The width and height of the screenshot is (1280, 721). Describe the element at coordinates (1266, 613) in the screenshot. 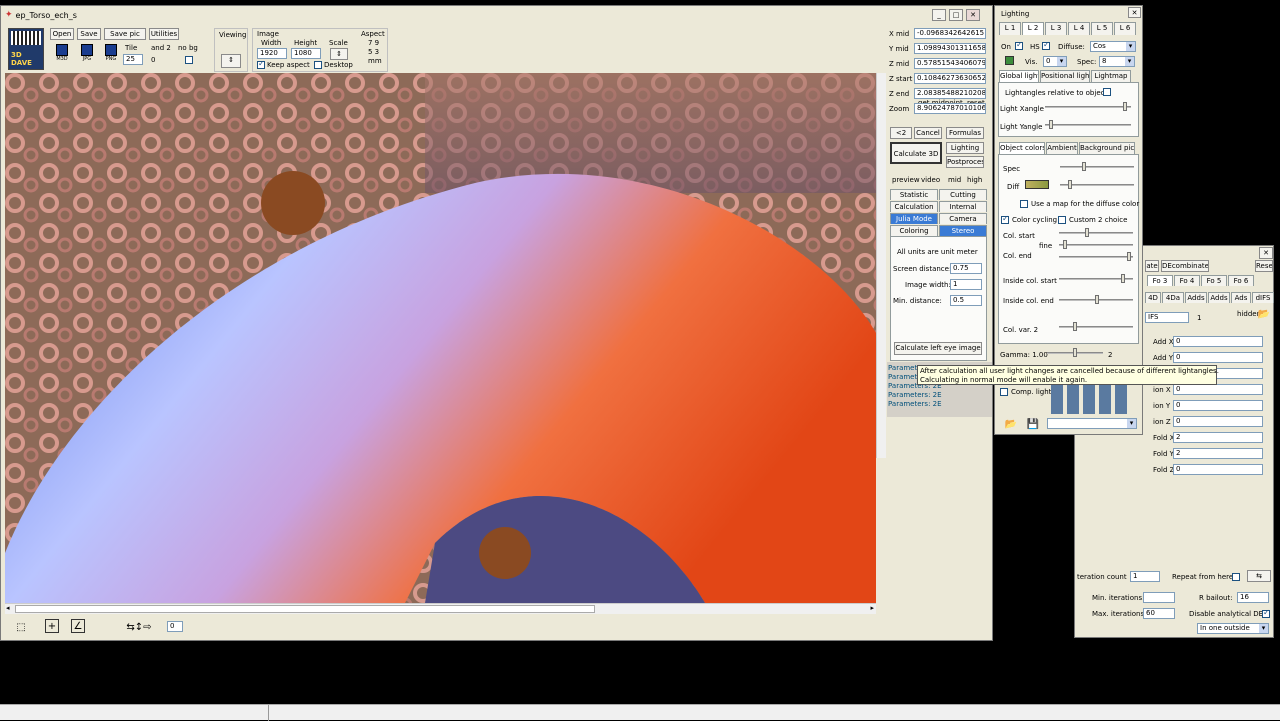

I see `disable-de-checkbox` at that location.